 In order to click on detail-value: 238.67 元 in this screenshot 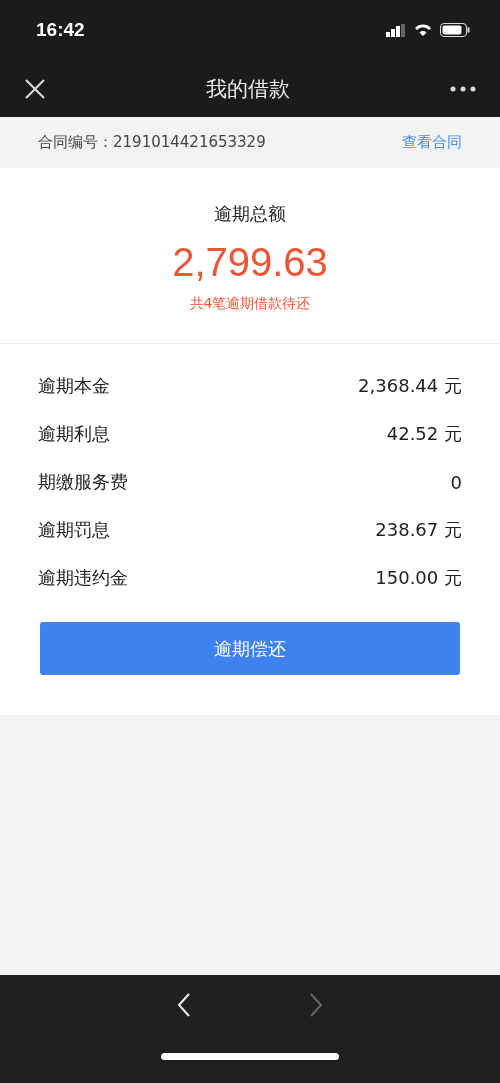, I will do `click(418, 530)`.